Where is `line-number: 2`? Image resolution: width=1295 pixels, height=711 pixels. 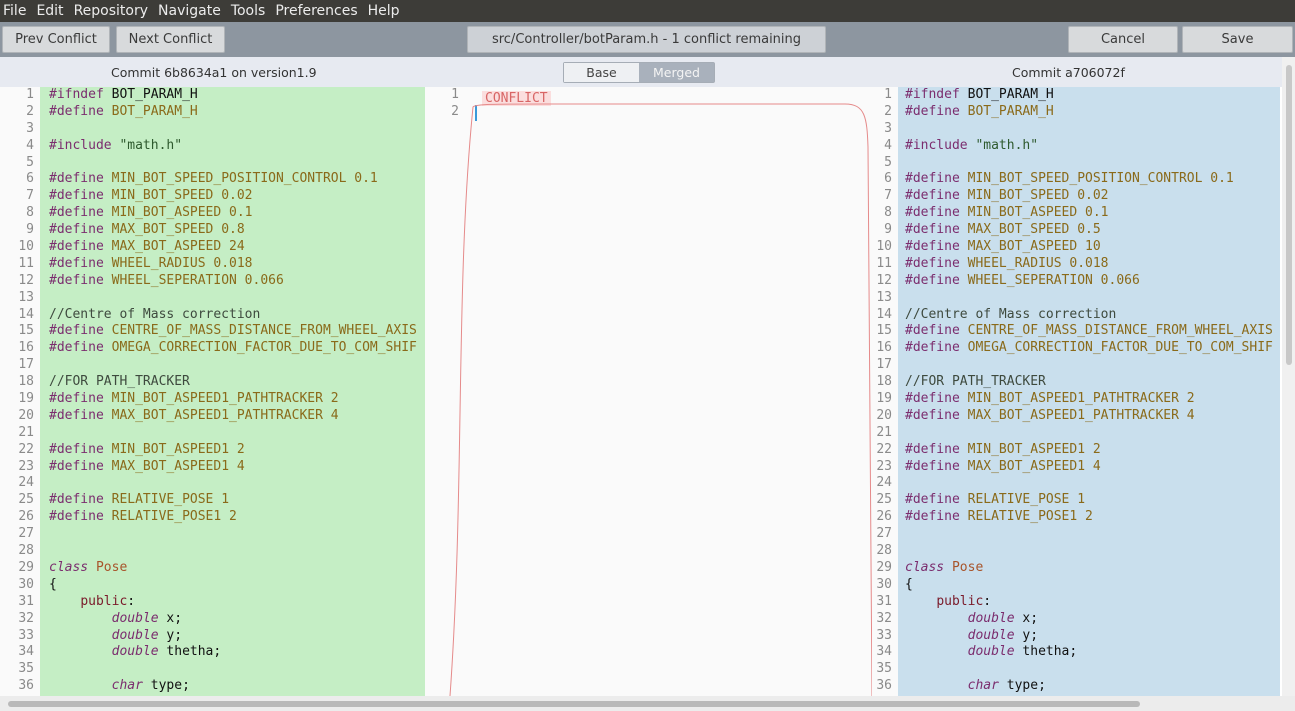 line-number: 2 is located at coordinates (30, 111).